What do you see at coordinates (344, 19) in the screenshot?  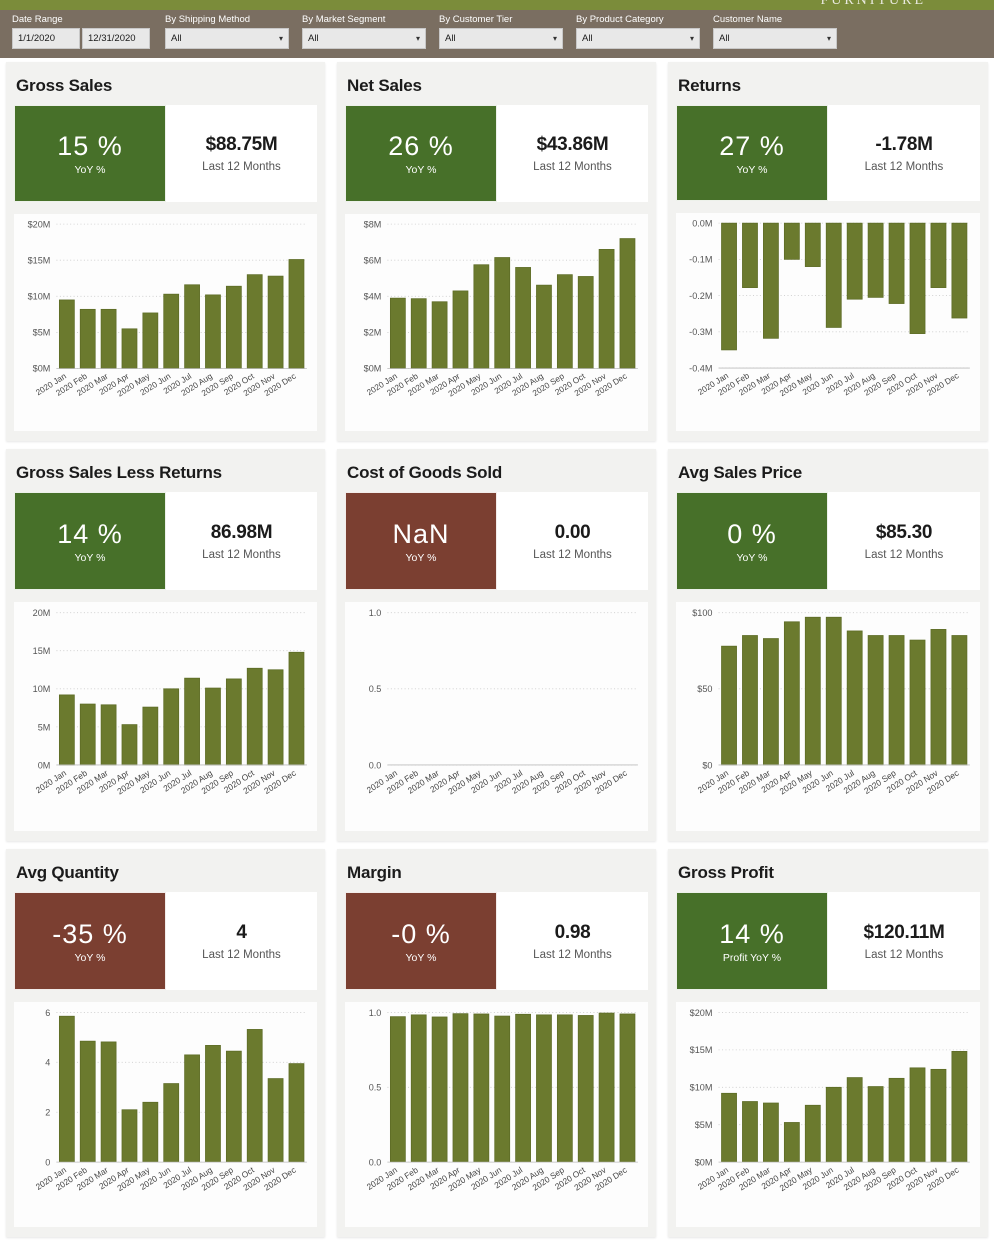 I see `filter-label-market-segment: By Market Segment` at bounding box center [344, 19].